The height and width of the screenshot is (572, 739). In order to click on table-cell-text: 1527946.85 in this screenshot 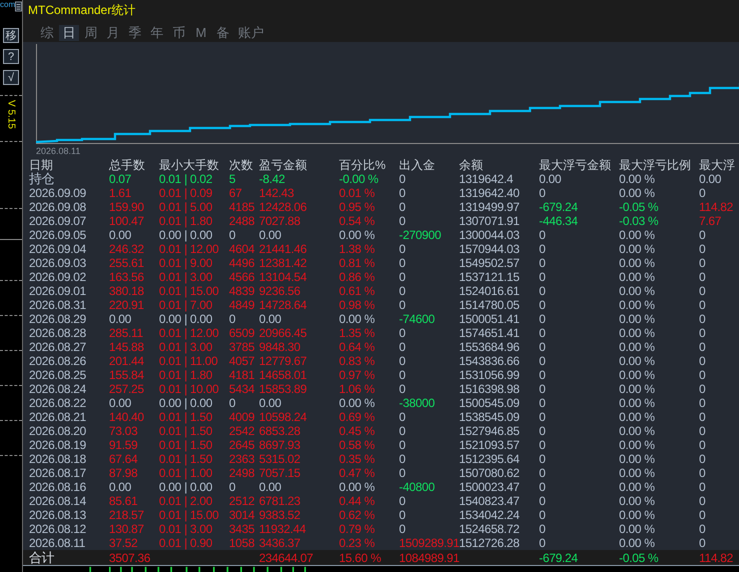, I will do `click(489, 431)`.